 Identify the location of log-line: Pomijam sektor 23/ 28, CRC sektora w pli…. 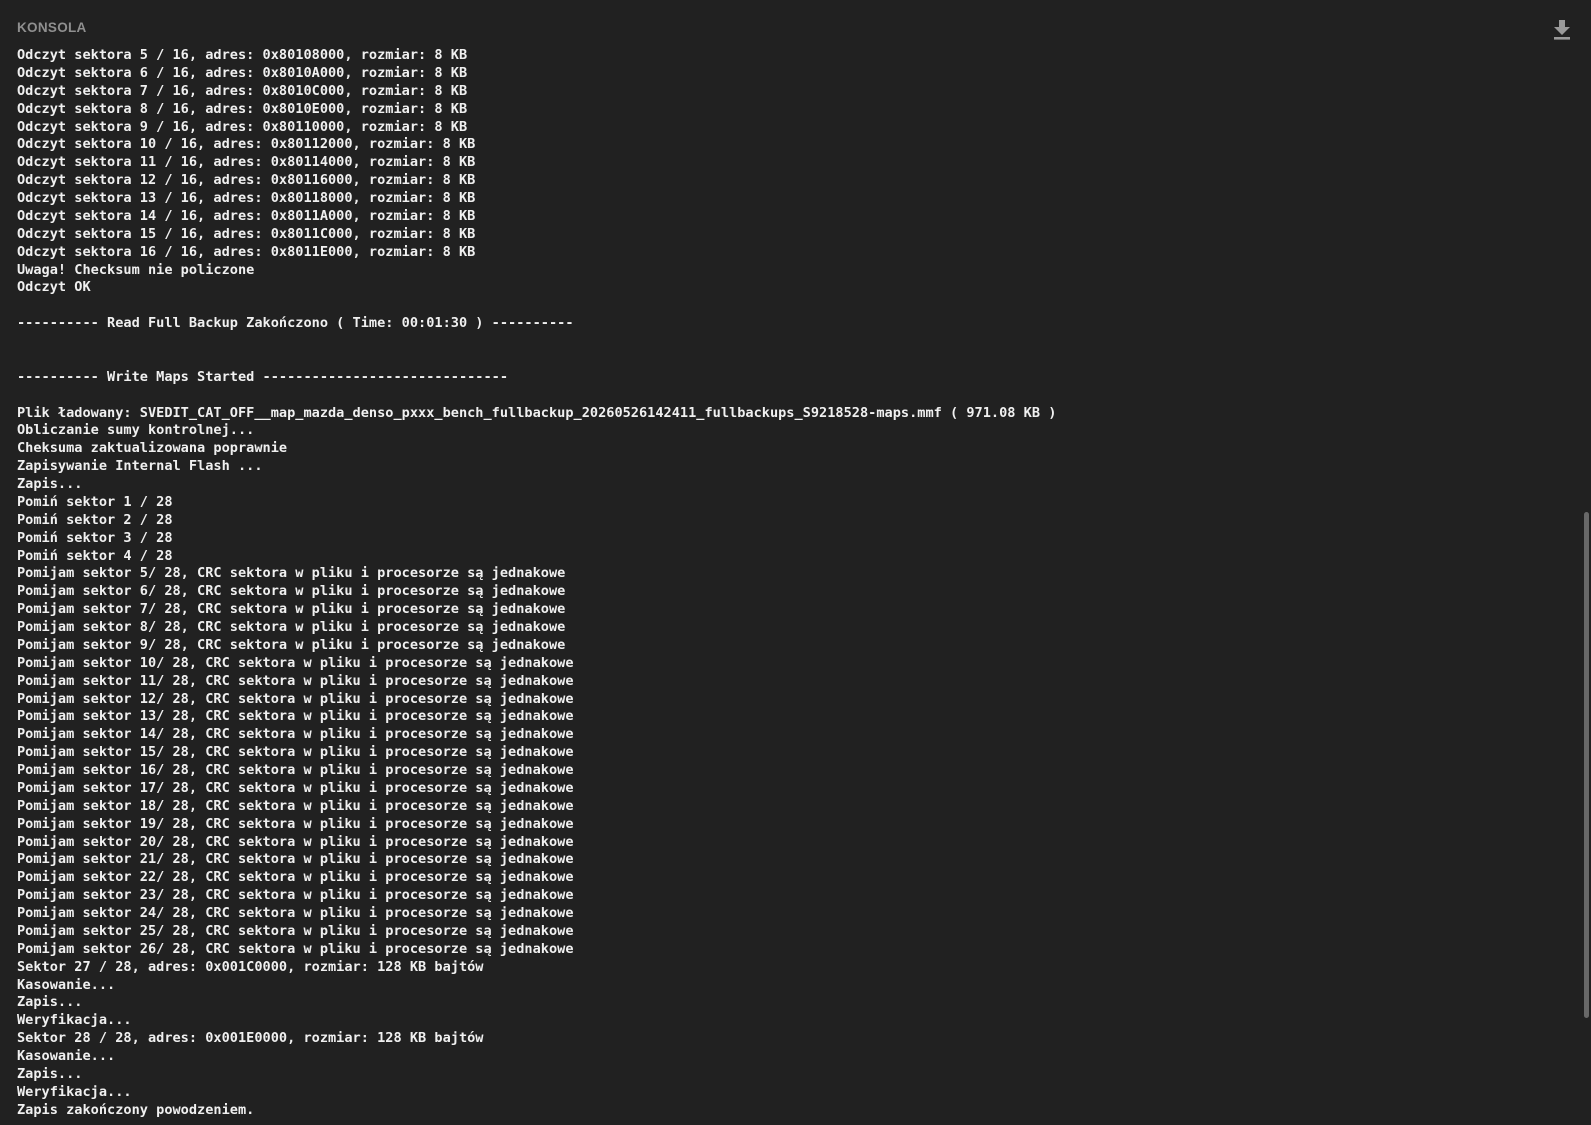
(295, 895).